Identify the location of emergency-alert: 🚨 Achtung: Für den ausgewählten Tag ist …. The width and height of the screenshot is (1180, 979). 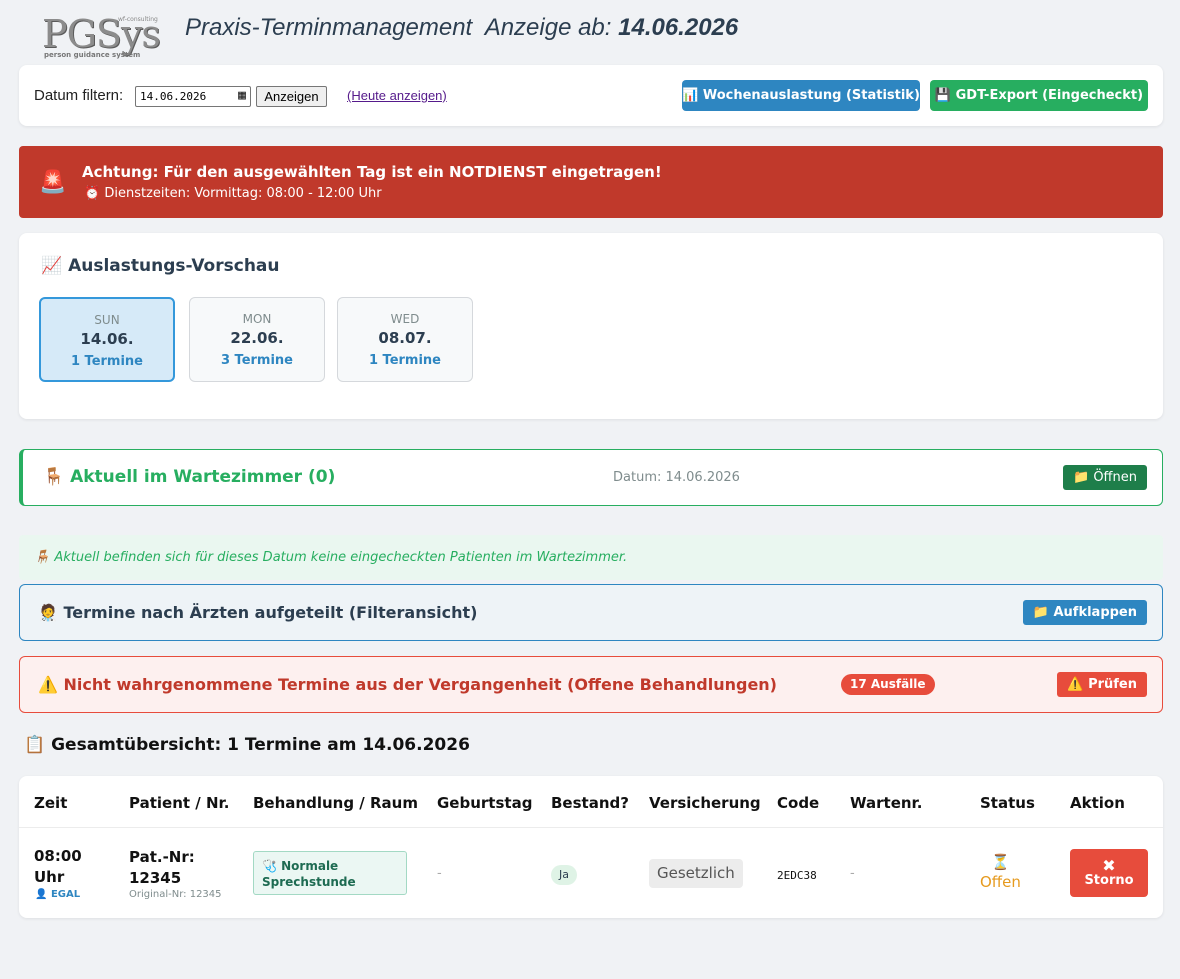
(591, 182).